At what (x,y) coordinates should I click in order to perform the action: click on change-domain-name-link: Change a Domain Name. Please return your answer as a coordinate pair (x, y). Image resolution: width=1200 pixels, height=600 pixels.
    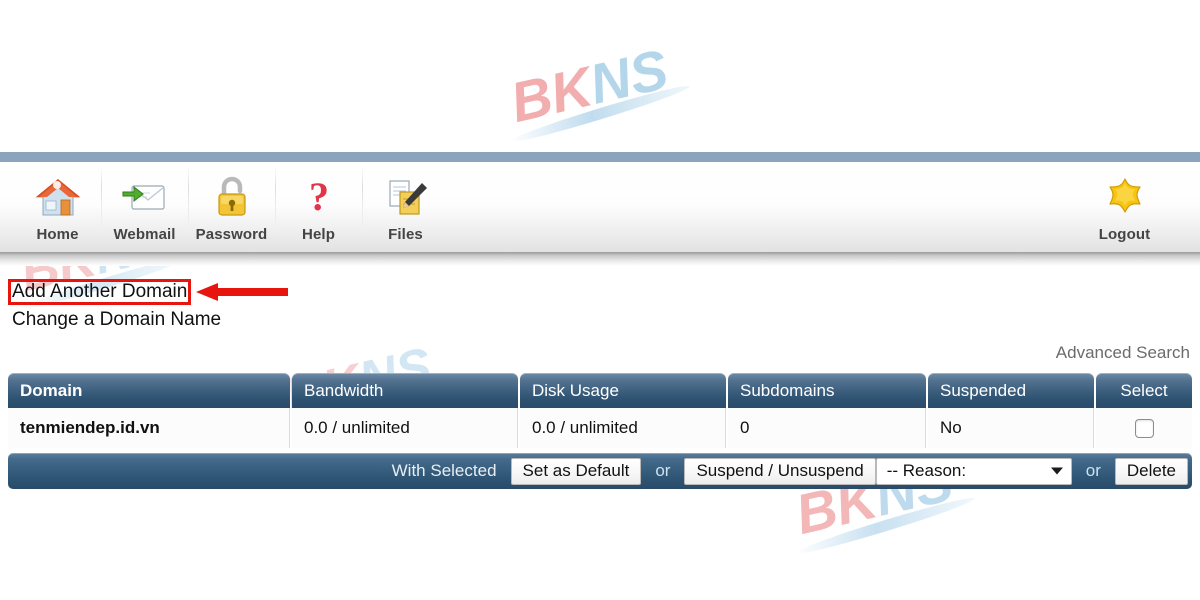
    Looking at the image, I should click on (200, 320).